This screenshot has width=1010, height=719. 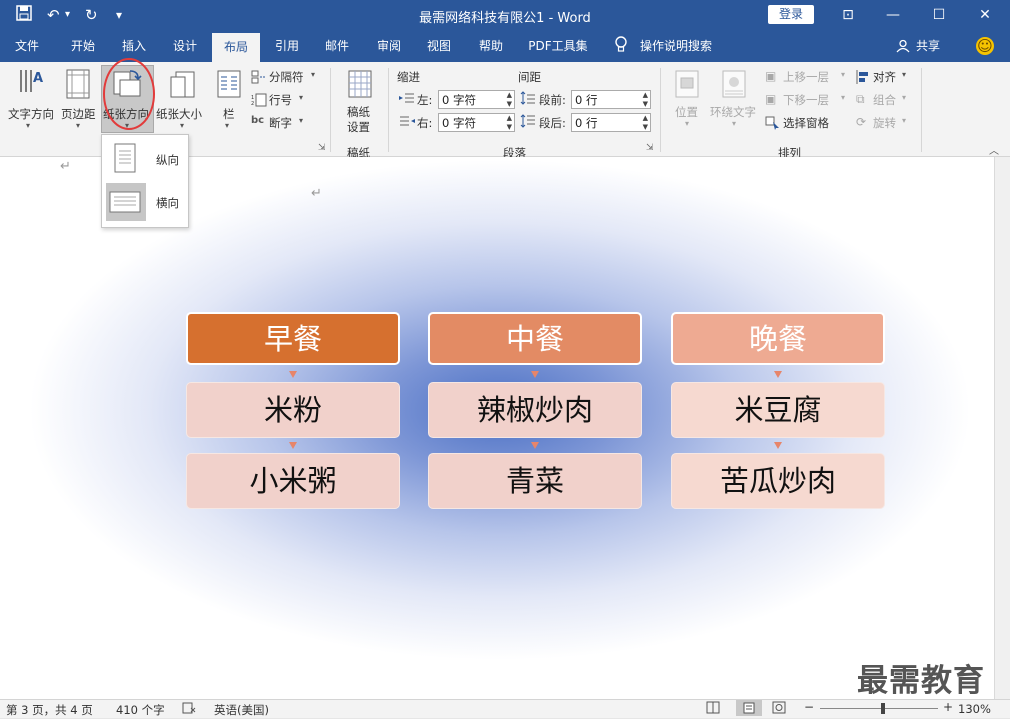 I want to click on breakfast-item: 小米粥, so click(x=293, y=481).